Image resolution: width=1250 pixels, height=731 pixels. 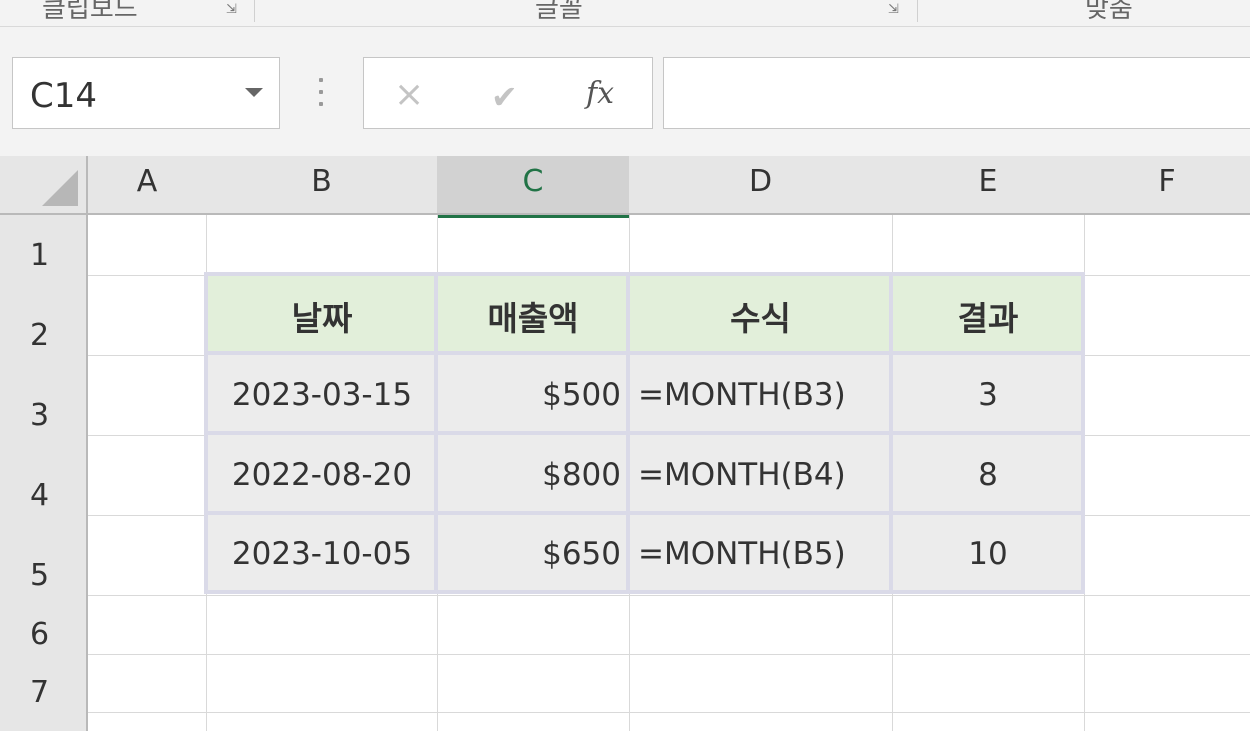 What do you see at coordinates (322, 395) in the screenshot?
I see `table-cell-date: 2023-03-15` at bounding box center [322, 395].